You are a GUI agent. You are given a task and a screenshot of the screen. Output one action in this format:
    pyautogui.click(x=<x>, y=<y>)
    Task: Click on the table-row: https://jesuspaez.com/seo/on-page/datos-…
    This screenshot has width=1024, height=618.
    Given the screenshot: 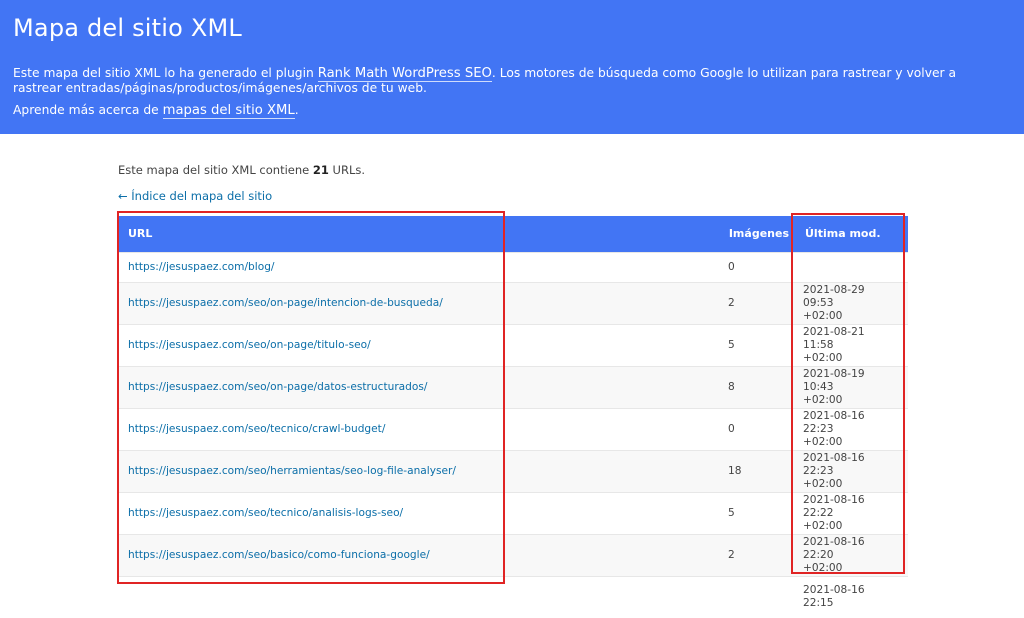 What is the action you would take?
    pyautogui.click(x=513, y=386)
    